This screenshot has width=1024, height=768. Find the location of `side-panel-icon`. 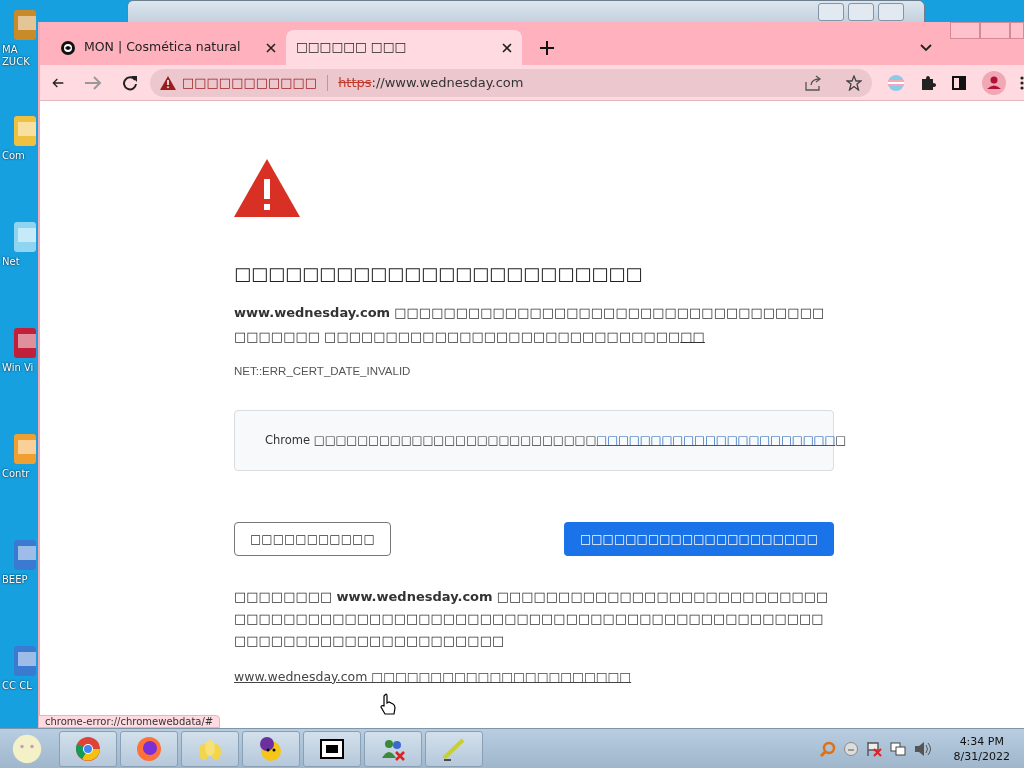

side-panel-icon is located at coordinates (959, 82).